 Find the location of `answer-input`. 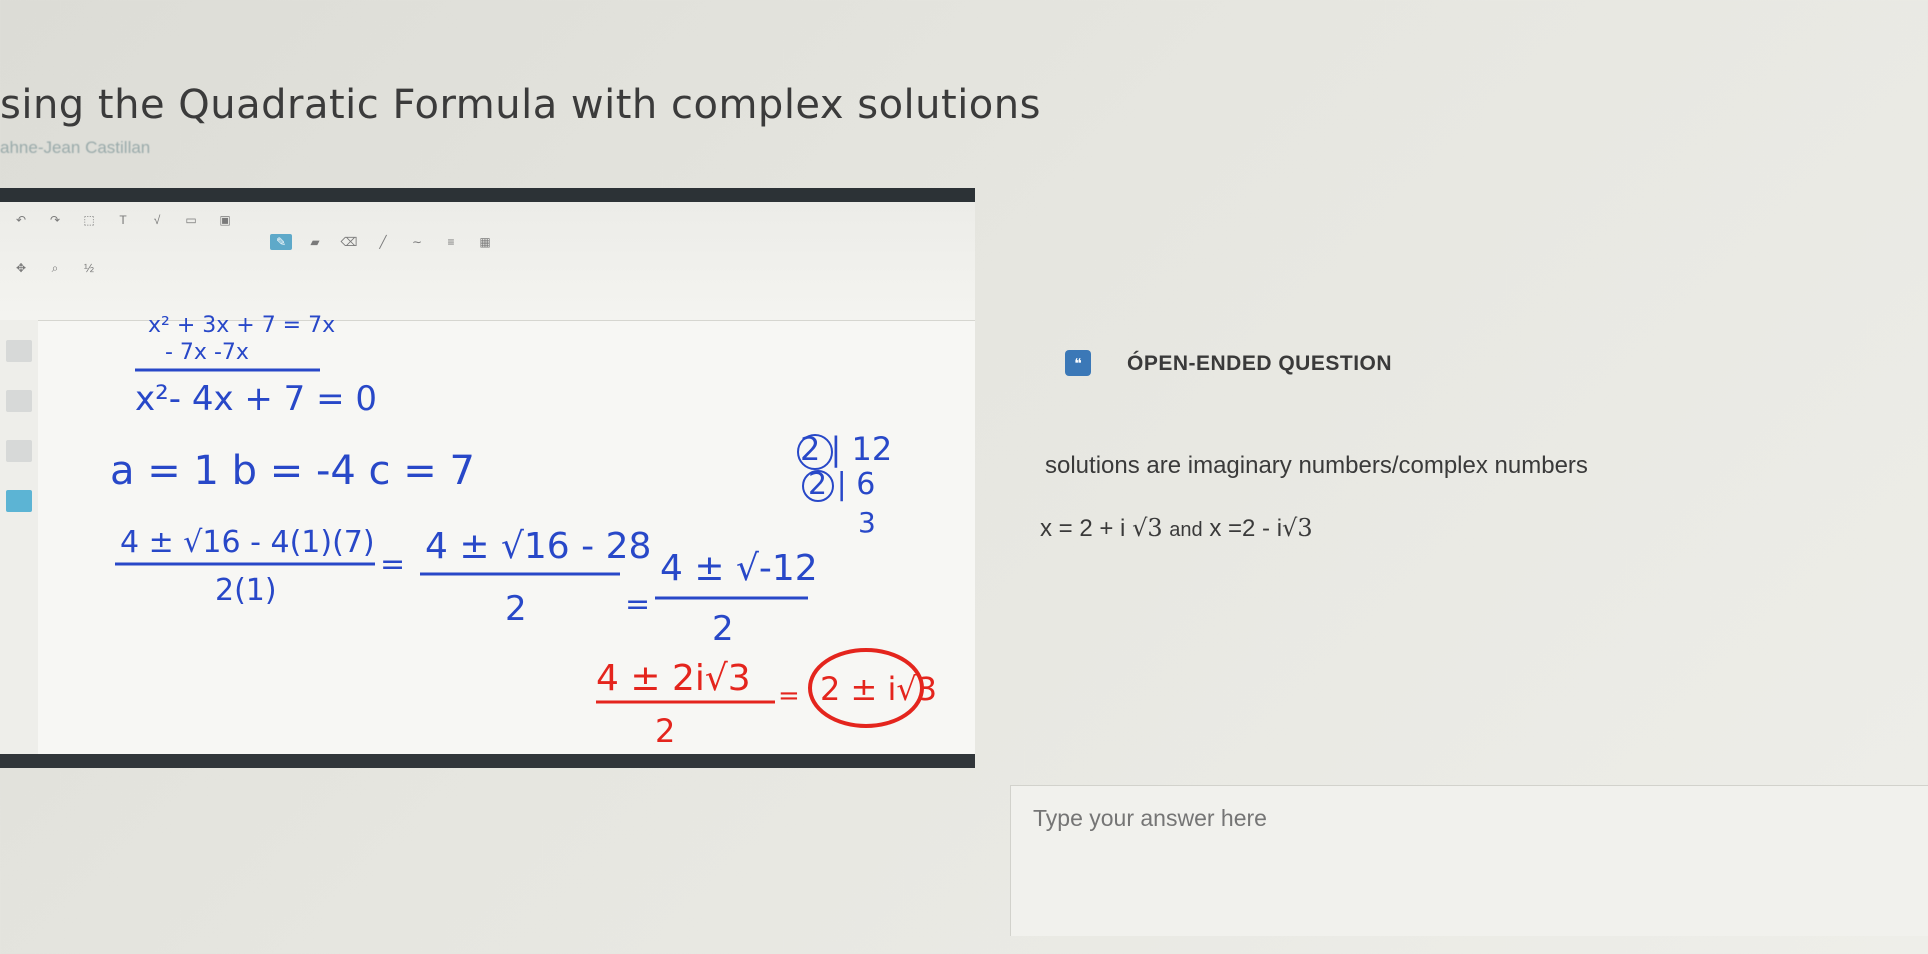

answer-input is located at coordinates (1333, 818).